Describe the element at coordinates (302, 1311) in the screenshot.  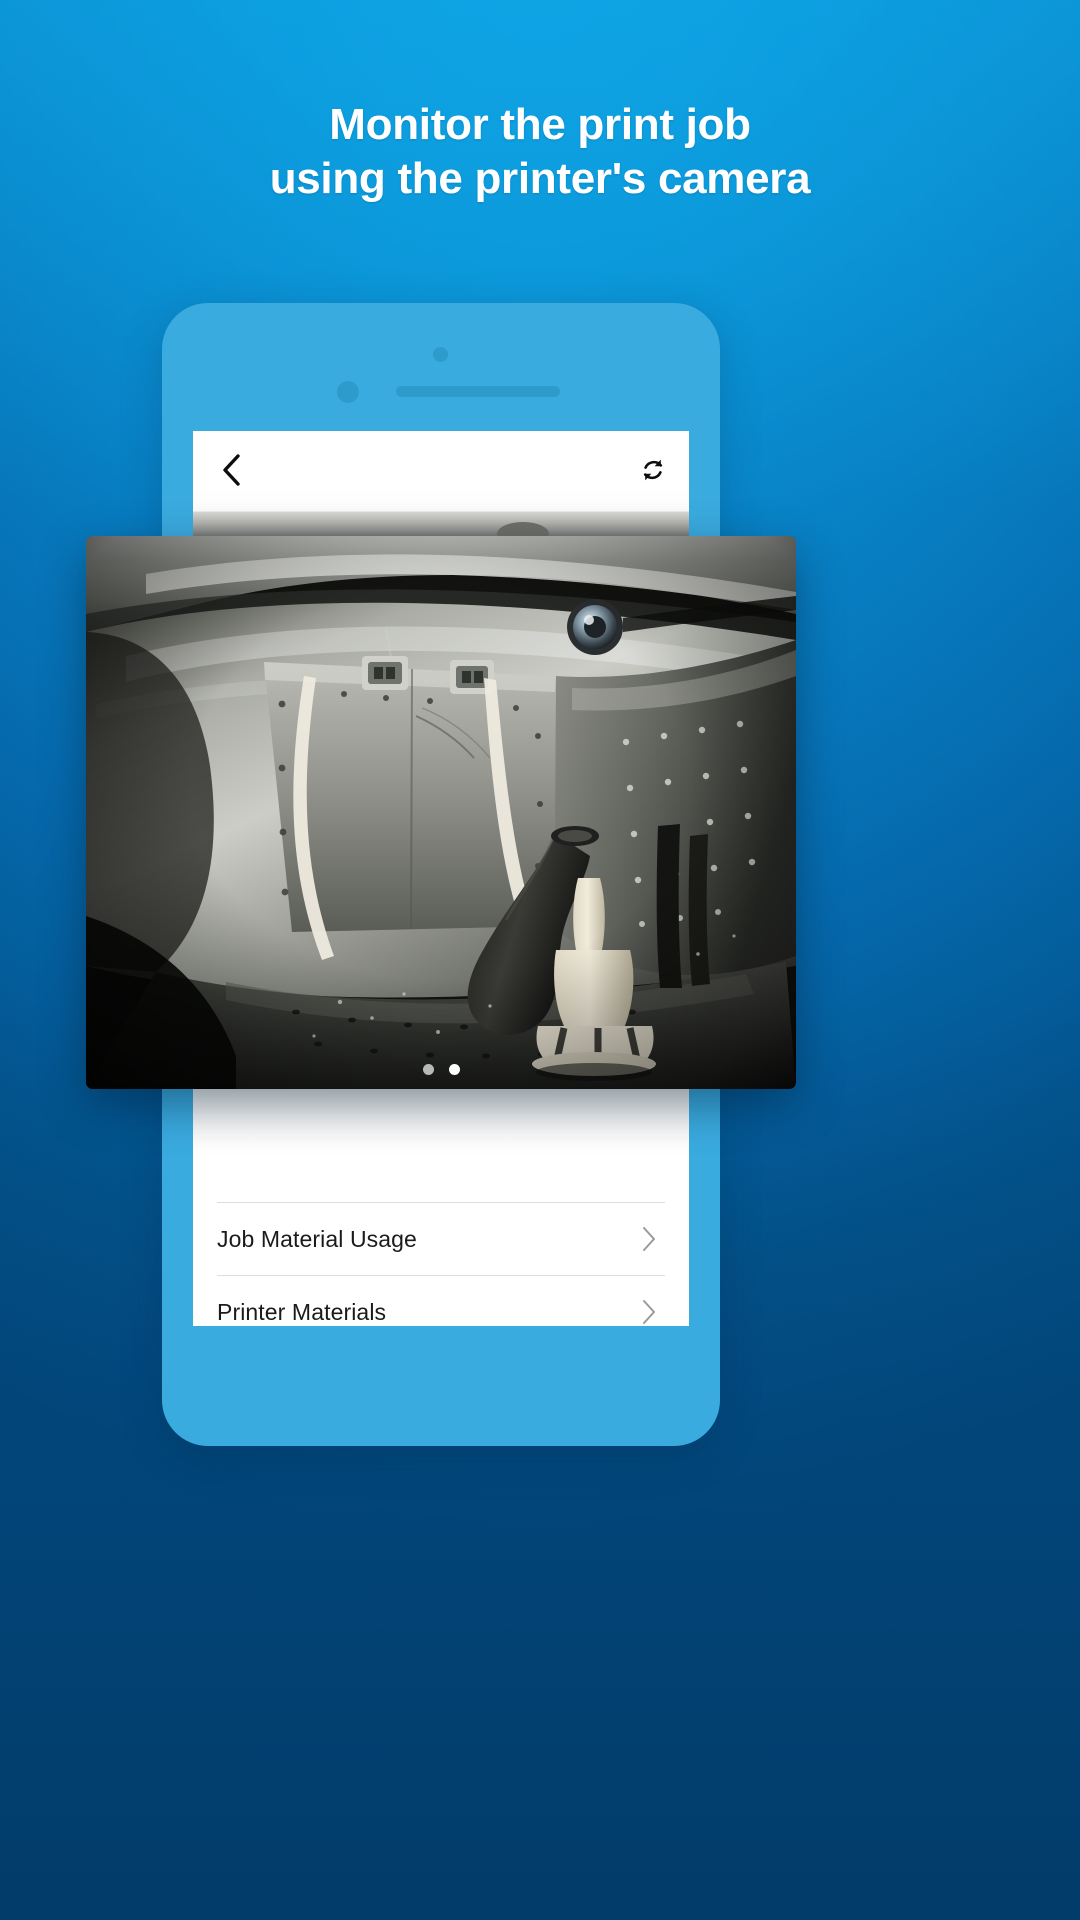
I see `list-item-label: Printer Materials` at that location.